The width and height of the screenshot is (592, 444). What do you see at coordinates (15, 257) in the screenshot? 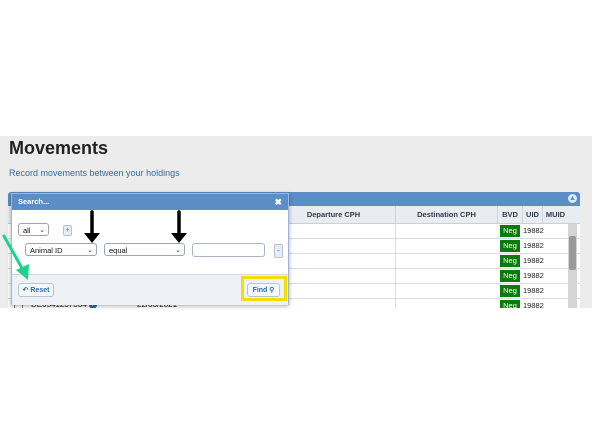
I see `green-arrow-reset` at bounding box center [15, 257].